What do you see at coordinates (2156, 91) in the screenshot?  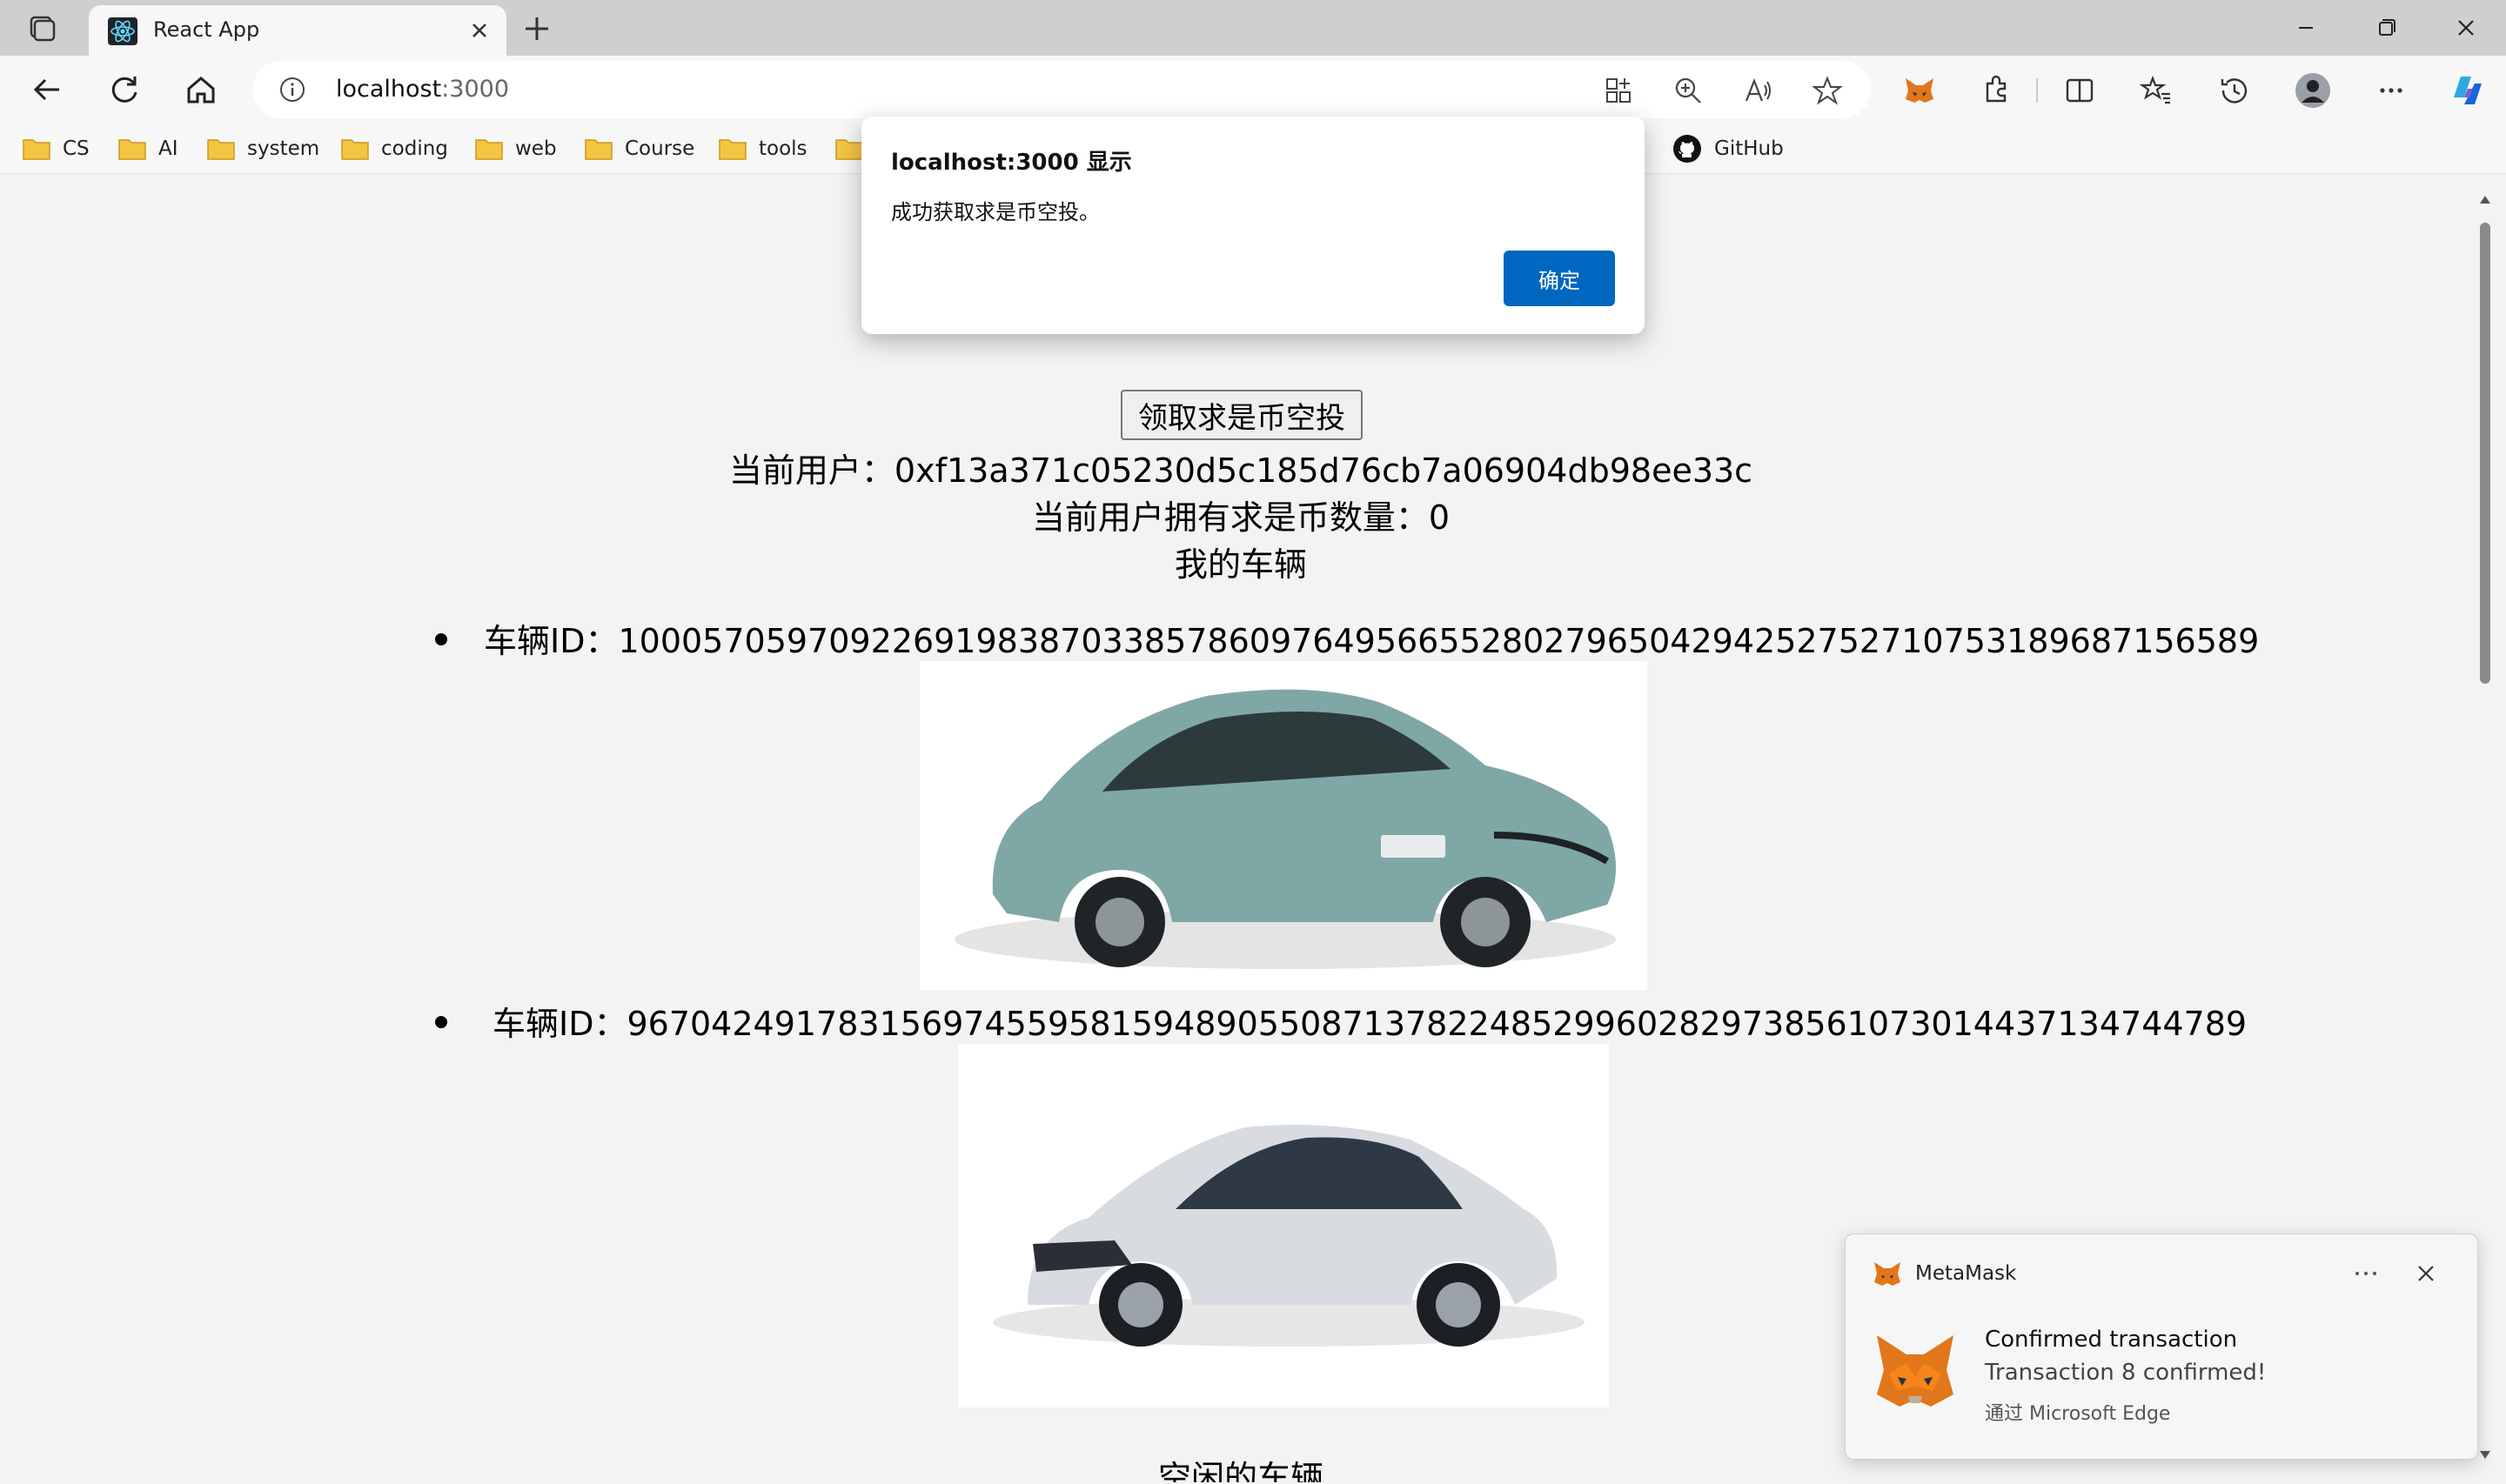 I see `favorites-icon` at bounding box center [2156, 91].